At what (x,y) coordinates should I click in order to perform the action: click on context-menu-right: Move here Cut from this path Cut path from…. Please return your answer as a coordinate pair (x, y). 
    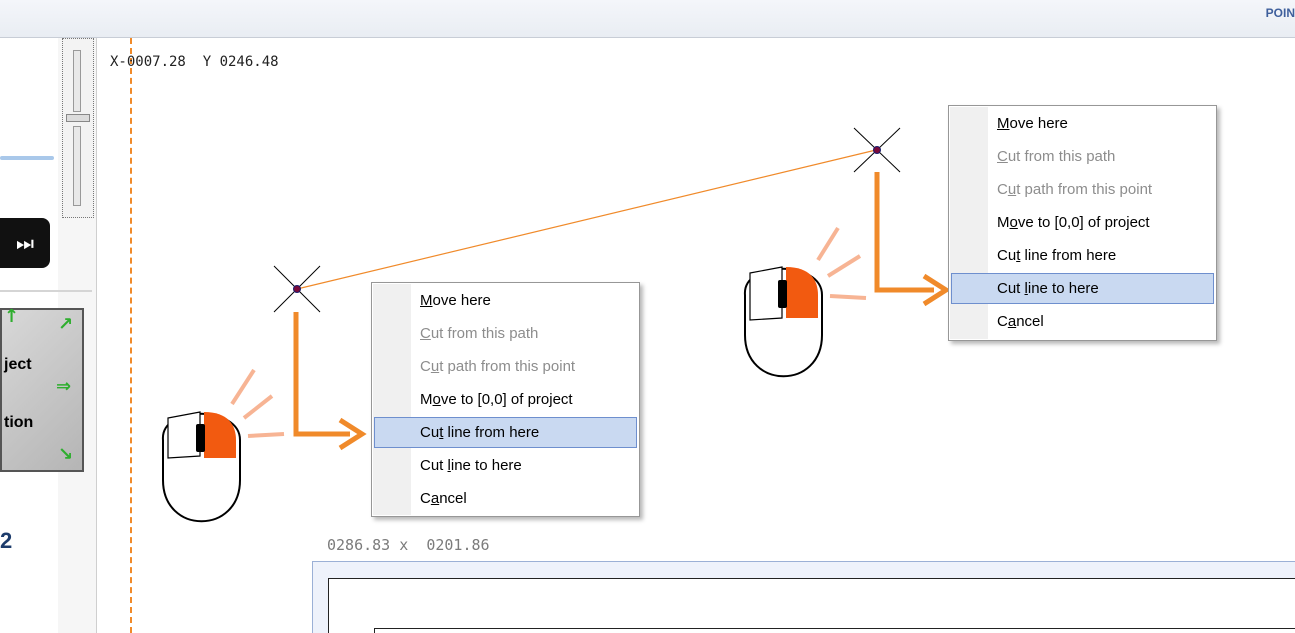
    Looking at the image, I should click on (1082, 223).